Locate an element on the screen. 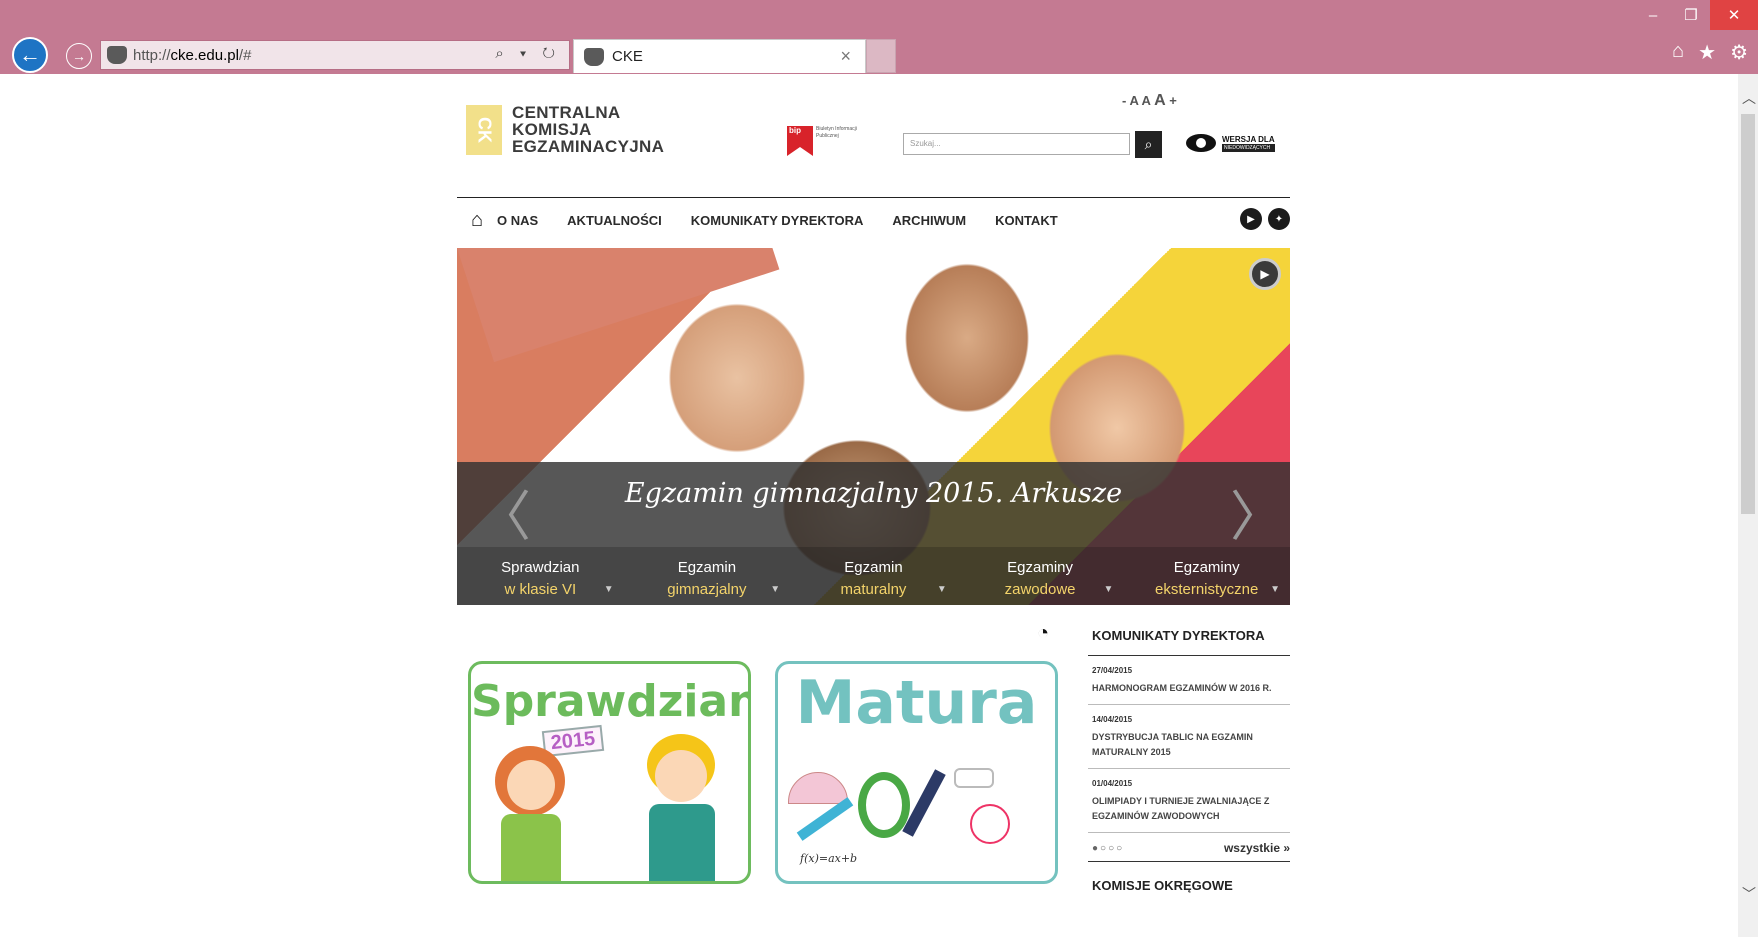 This screenshot has height=937, width=1758. exam-tab-line1: Egzaminy is located at coordinates (1206, 567).